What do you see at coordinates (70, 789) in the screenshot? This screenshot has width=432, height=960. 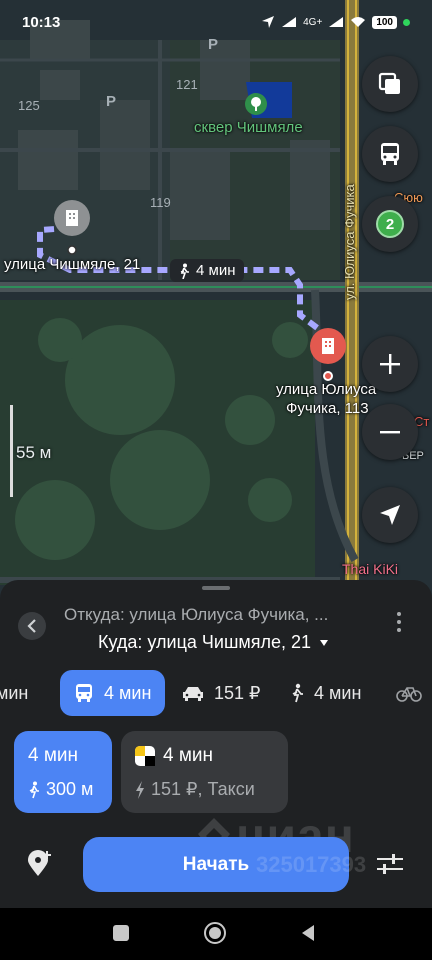 I see `walk-distance: 300 м` at bounding box center [70, 789].